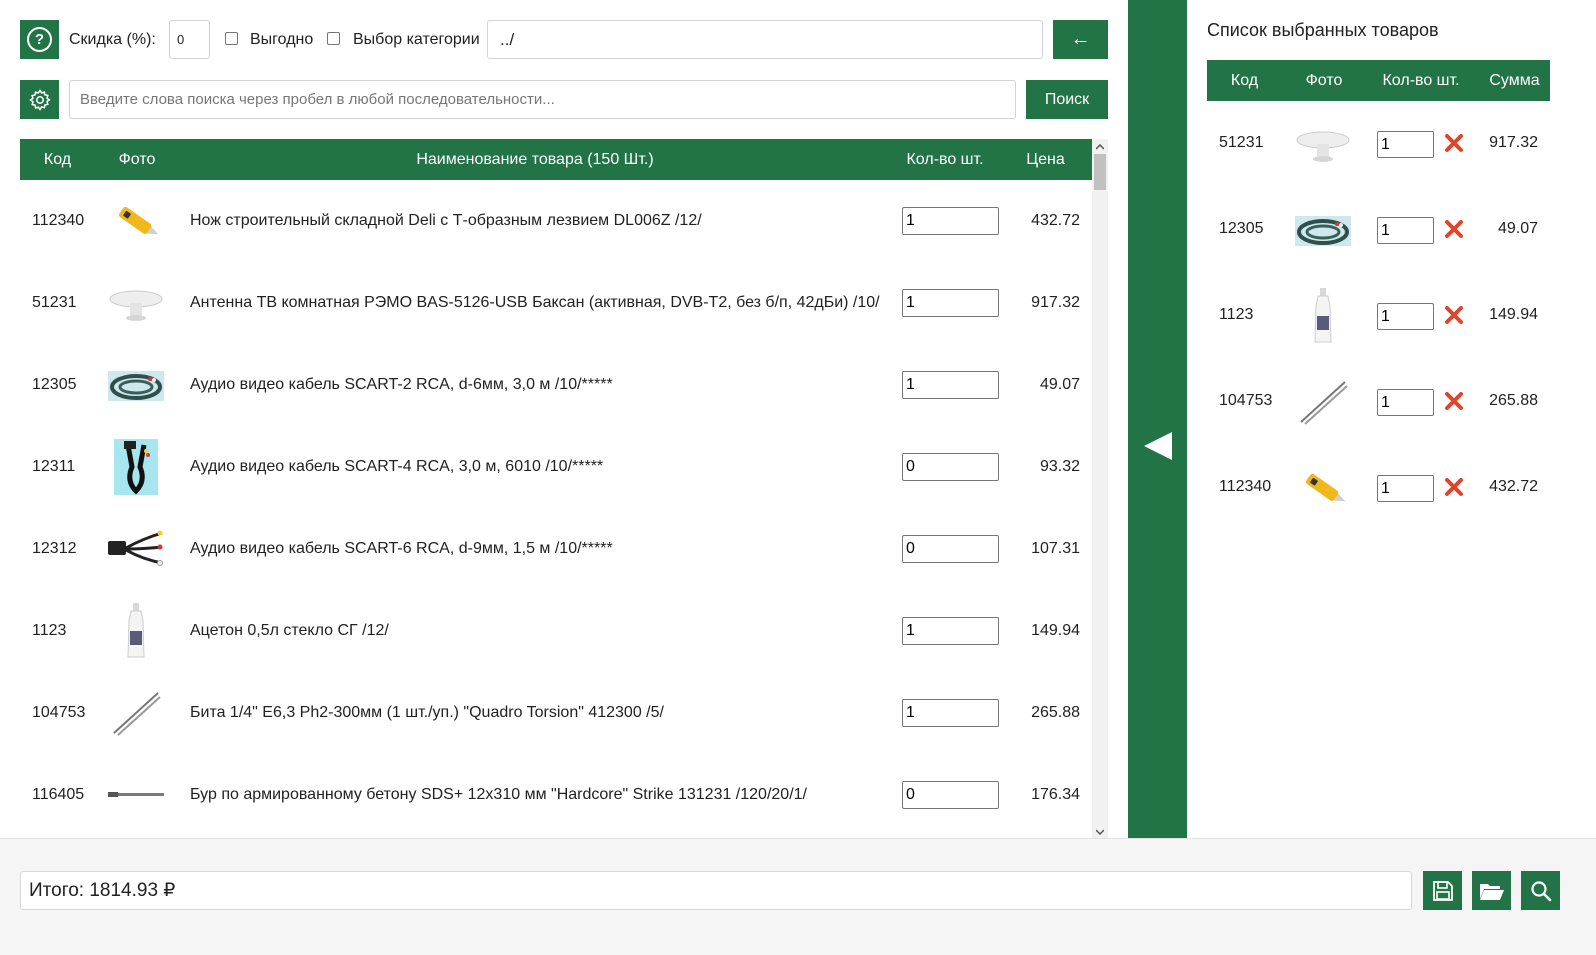 The image size is (1596, 955). What do you see at coordinates (542, 99) in the screenshot?
I see `search-input` at bounding box center [542, 99].